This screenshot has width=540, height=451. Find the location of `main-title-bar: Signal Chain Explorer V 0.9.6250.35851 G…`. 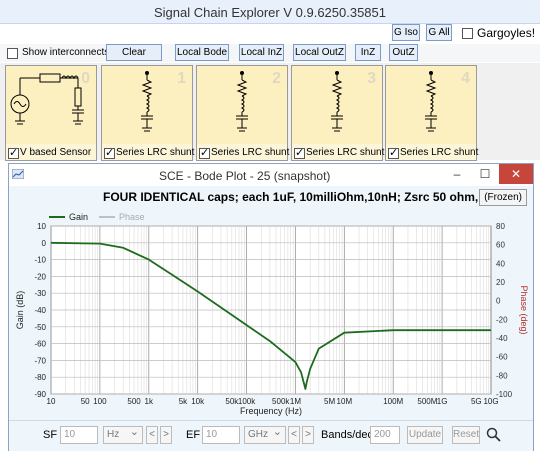

main-title-bar: Signal Chain Explorer V 0.9.6250.35851 G… is located at coordinates (270, 20).